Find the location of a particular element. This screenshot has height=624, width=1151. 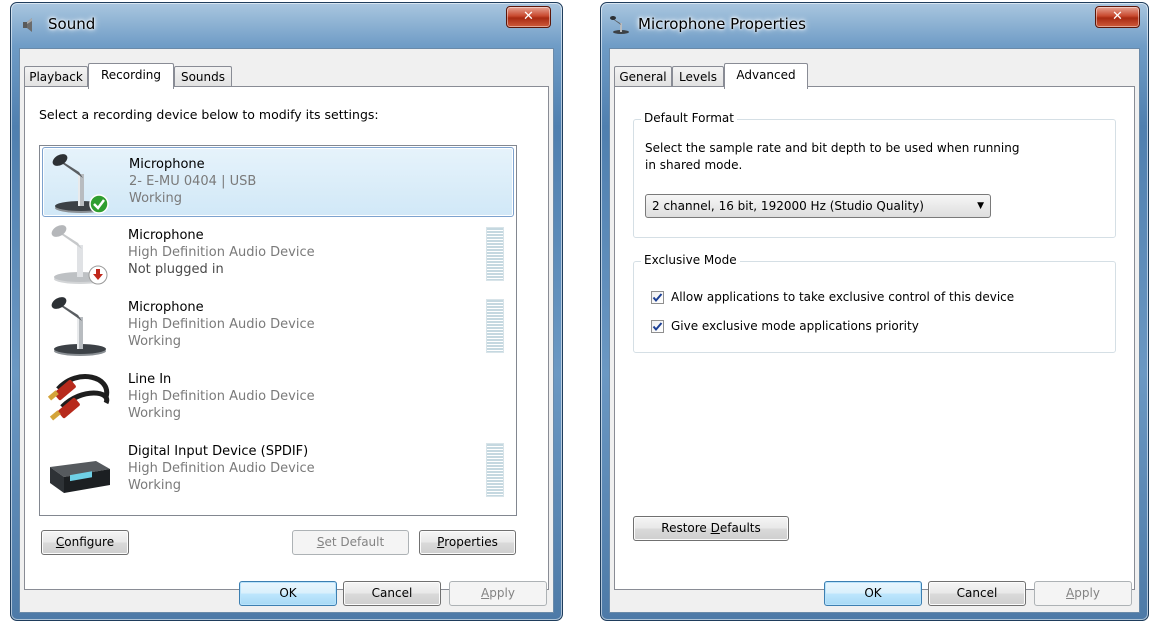

default-format-label: Default Format is located at coordinates (689, 118).